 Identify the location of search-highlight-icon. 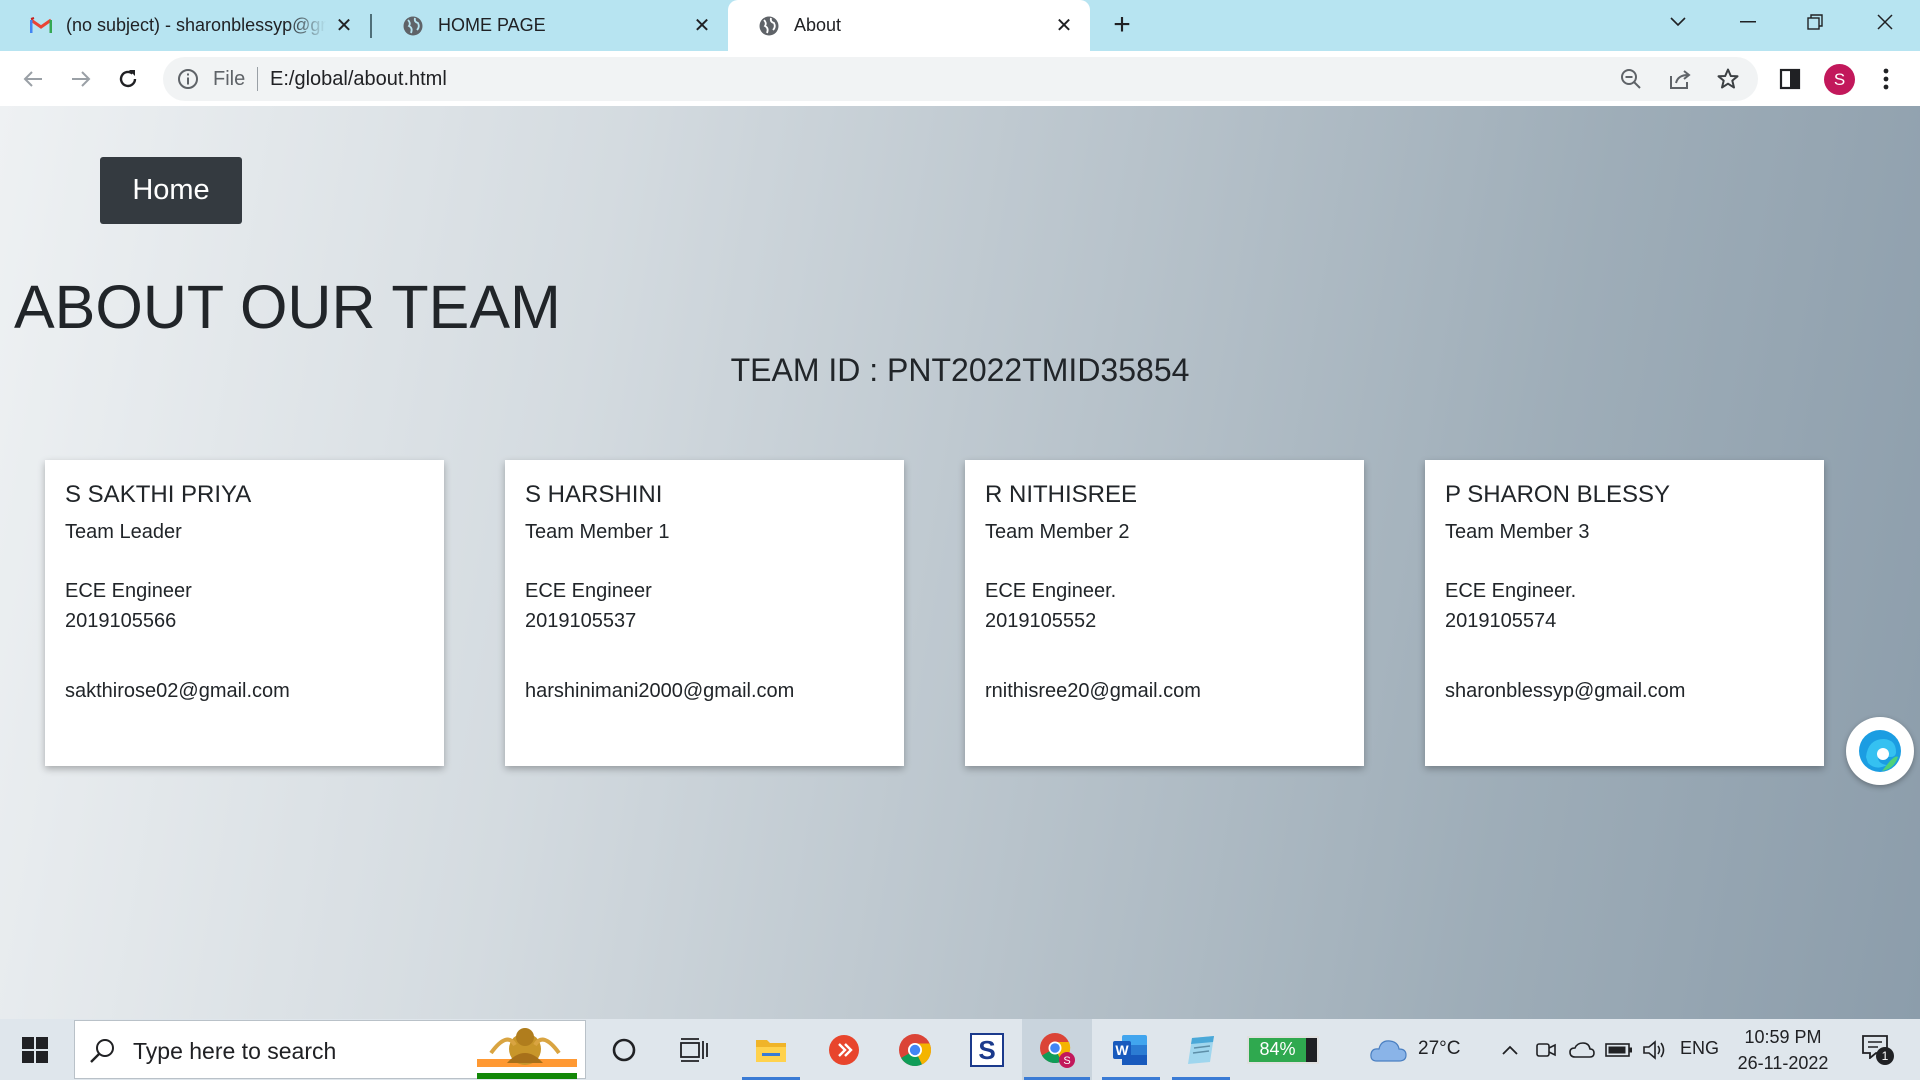
(527, 1053).